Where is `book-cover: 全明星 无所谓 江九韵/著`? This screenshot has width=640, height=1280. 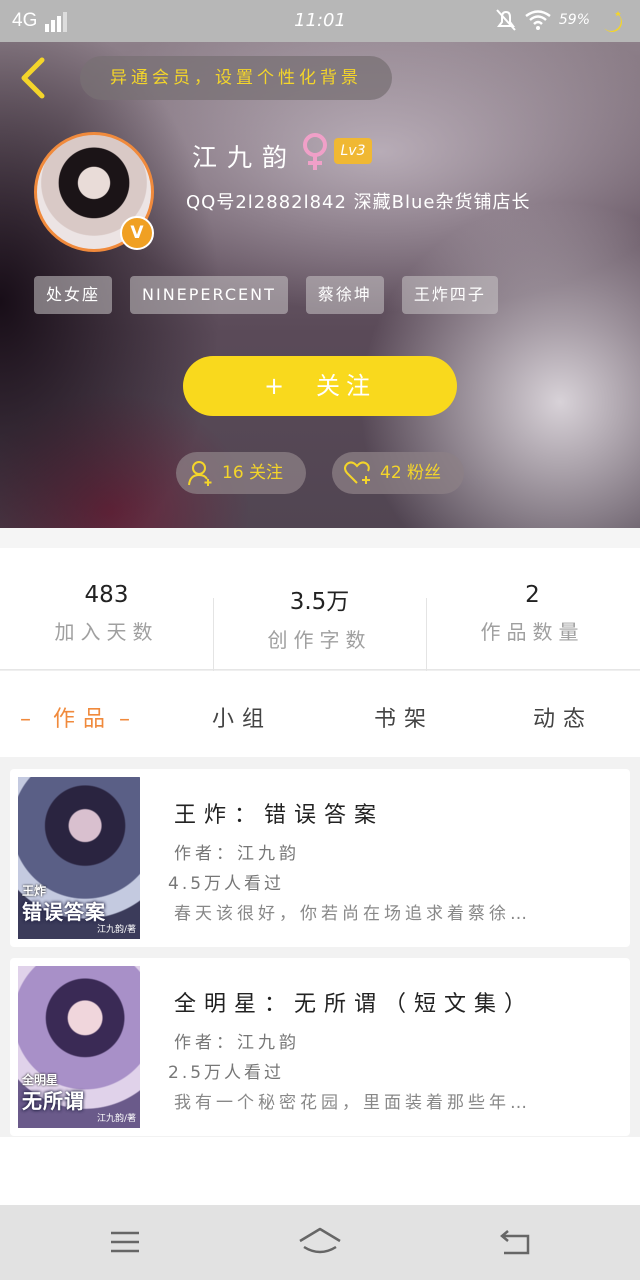 book-cover: 全明星 无所谓 江九韵/著 is located at coordinates (79, 1047).